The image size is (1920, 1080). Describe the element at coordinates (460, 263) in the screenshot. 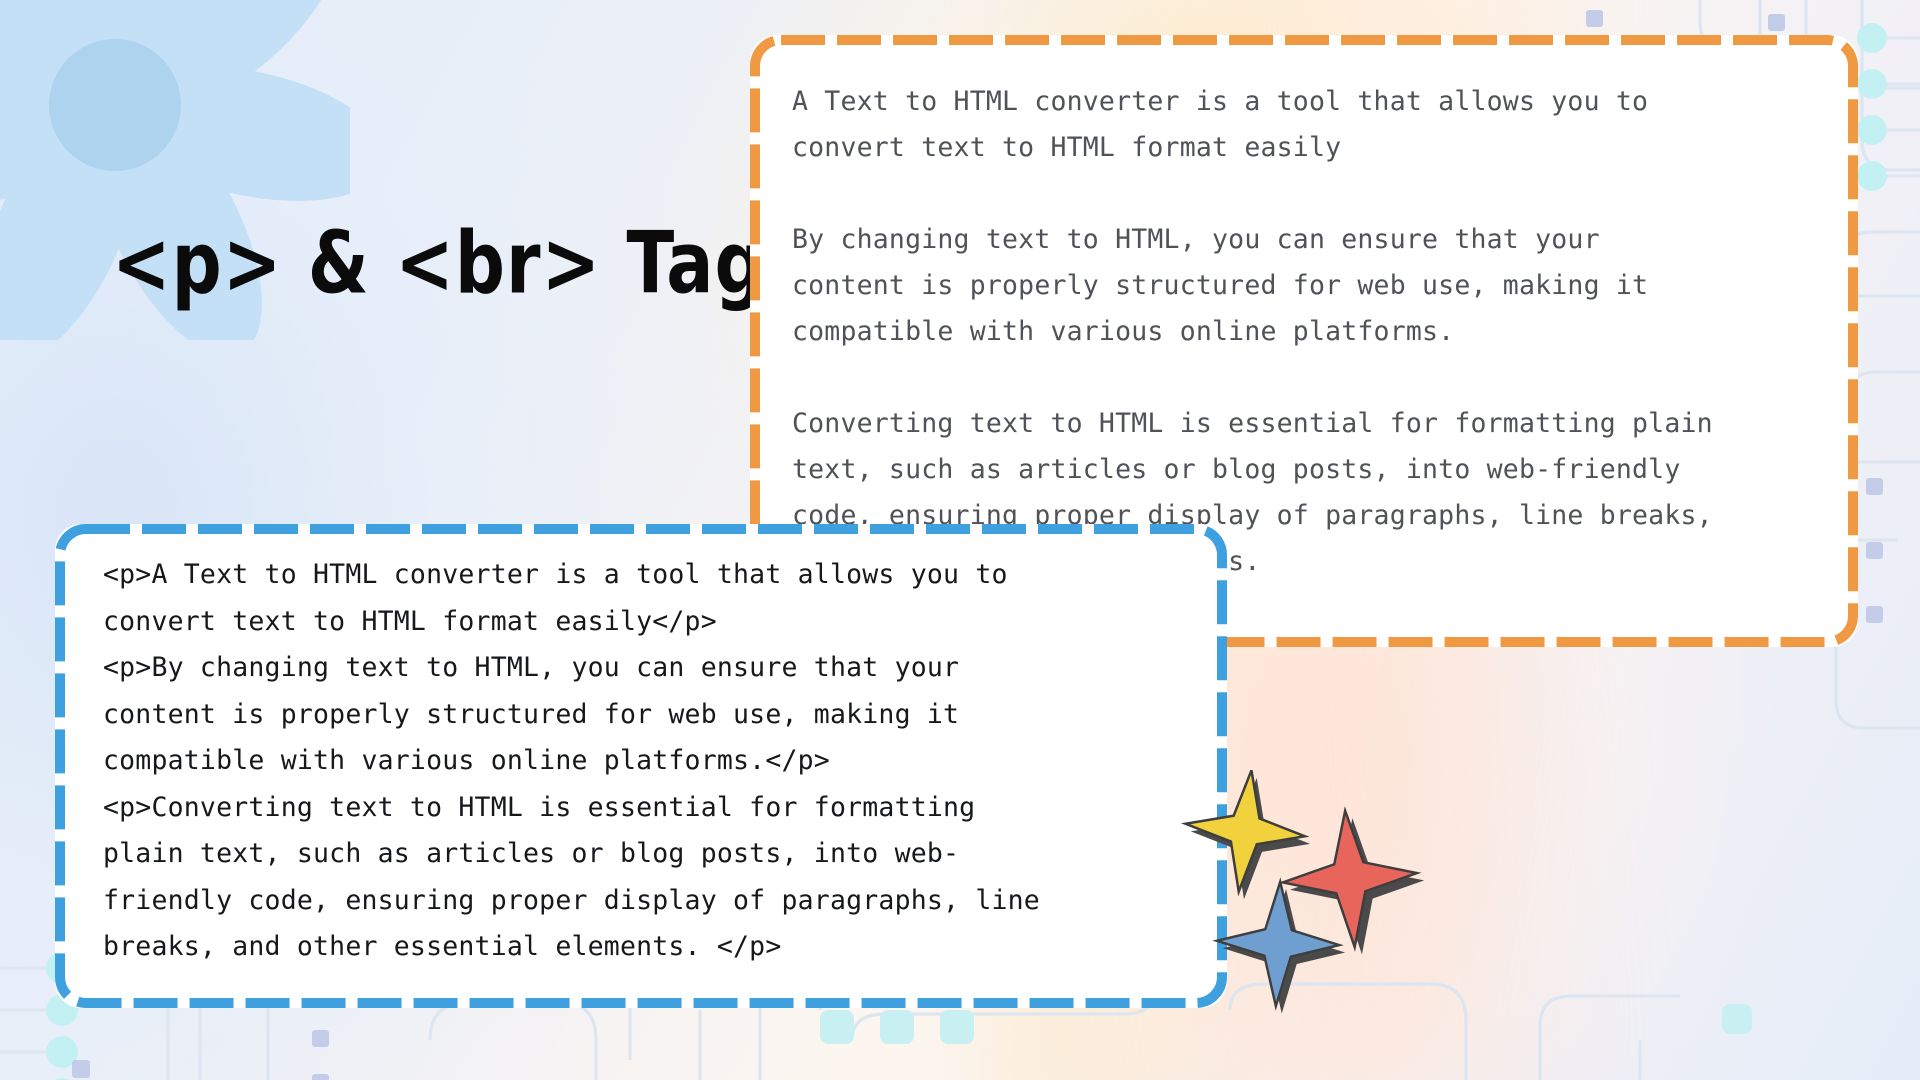

I see `page-title: <p> & <br> Tags` at that location.